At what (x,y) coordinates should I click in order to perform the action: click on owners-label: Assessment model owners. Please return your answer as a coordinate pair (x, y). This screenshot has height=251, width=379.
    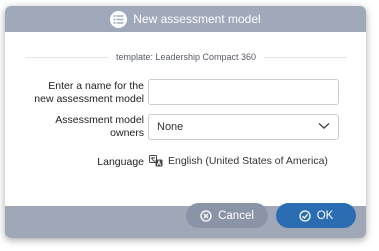
    Looking at the image, I should click on (76, 127).